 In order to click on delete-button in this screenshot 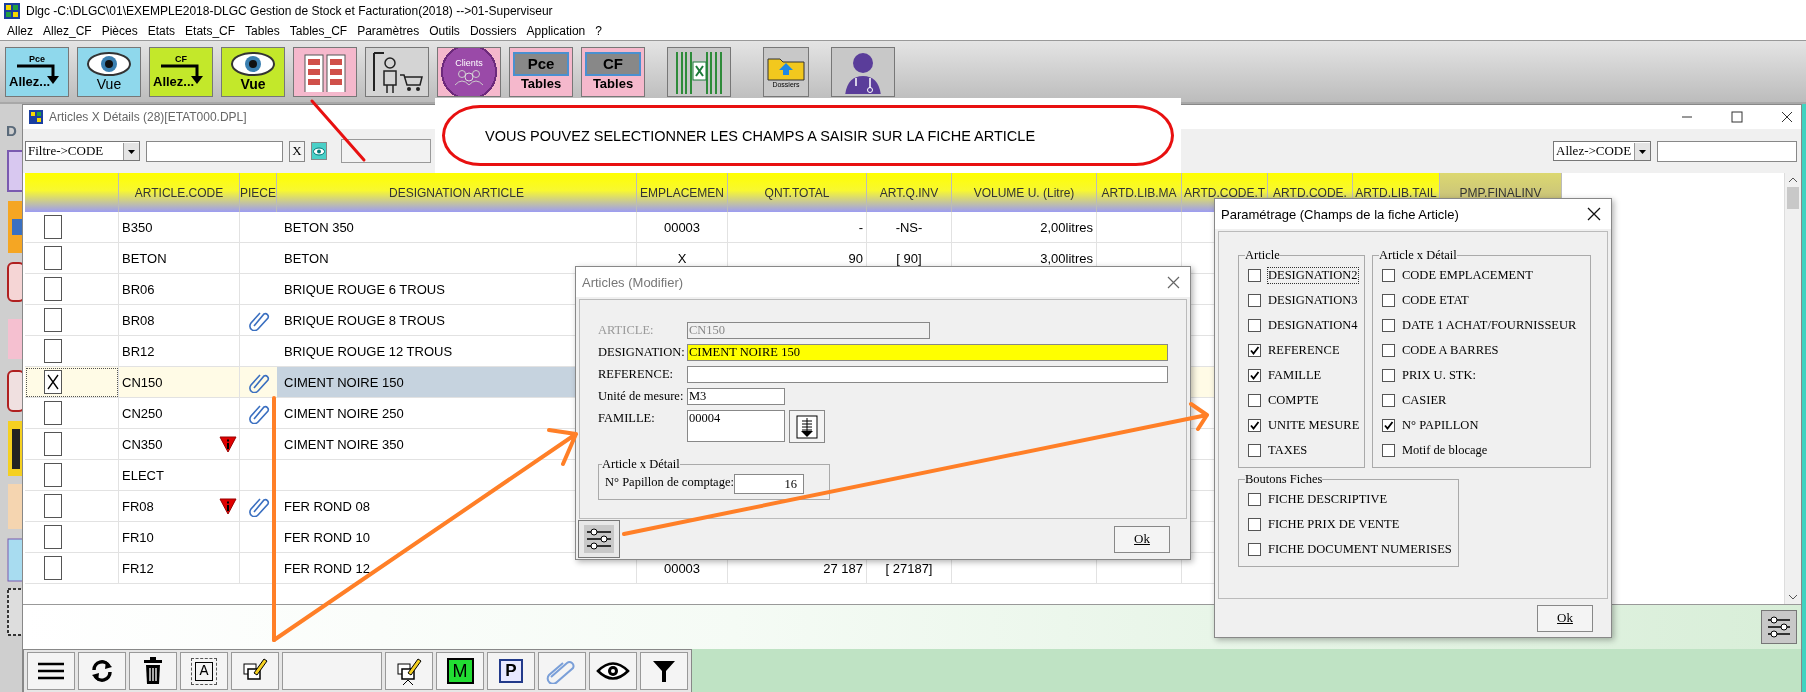, I will do `click(153, 671)`.